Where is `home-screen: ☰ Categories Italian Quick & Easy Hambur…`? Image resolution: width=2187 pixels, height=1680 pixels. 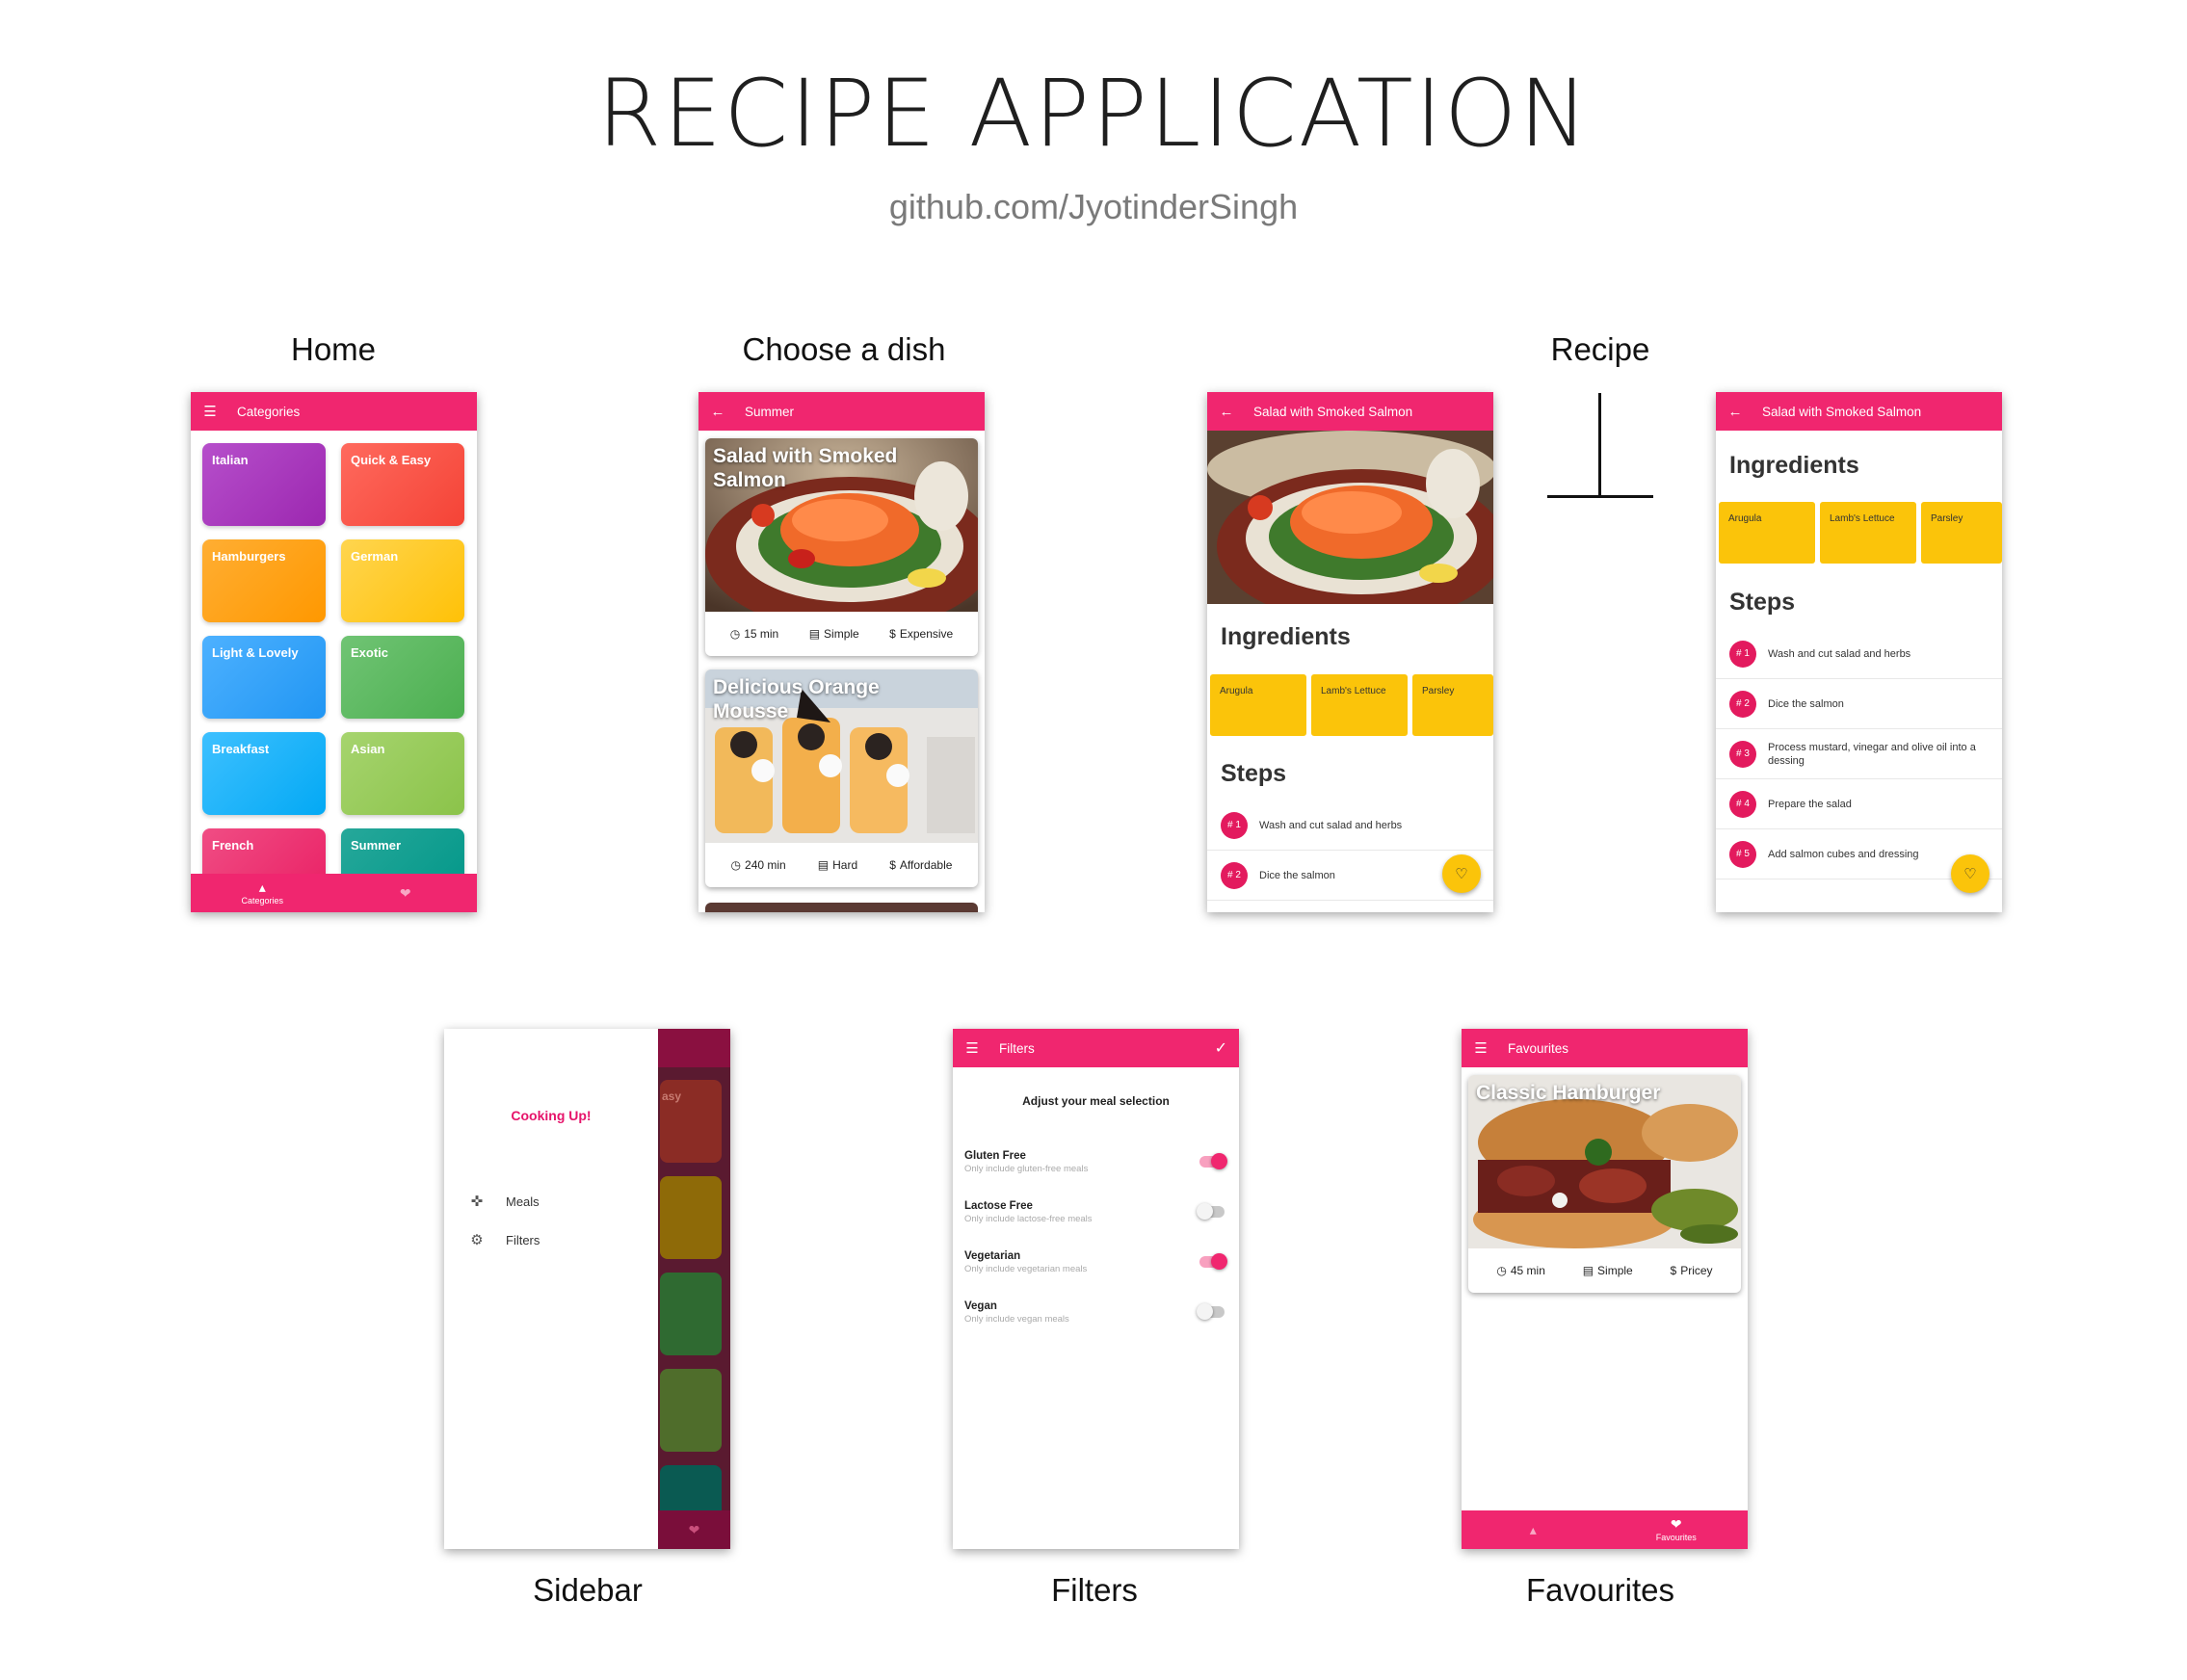
home-screen: ☰ Categories Italian Quick & Easy Hambur… is located at coordinates (334, 652).